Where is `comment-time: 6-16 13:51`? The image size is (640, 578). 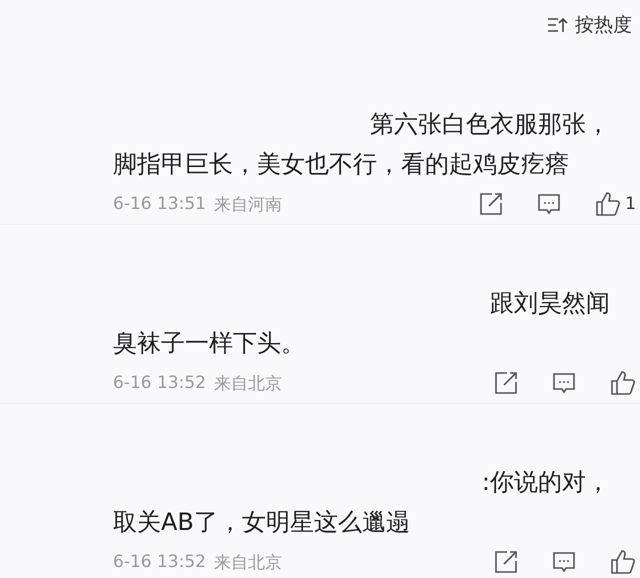 comment-time: 6-16 13:51 is located at coordinates (159, 204).